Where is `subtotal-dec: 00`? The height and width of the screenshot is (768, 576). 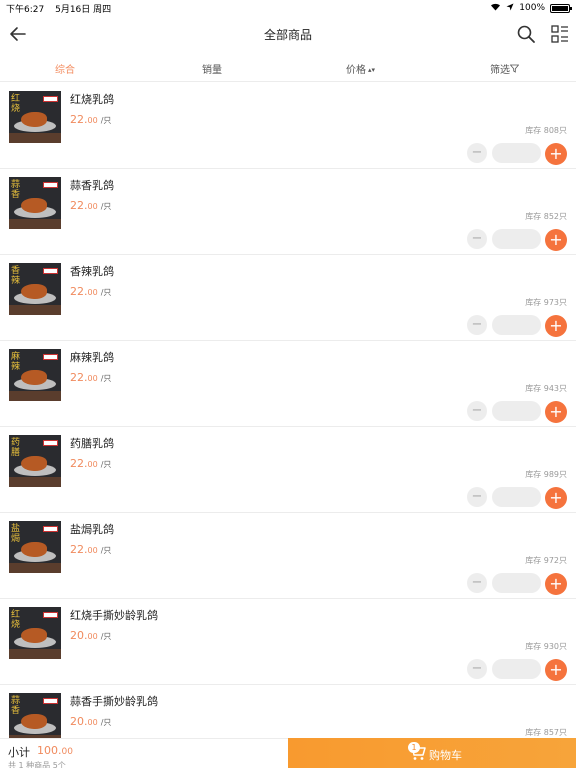
subtotal-dec: 00 is located at coordinates (67, 752).